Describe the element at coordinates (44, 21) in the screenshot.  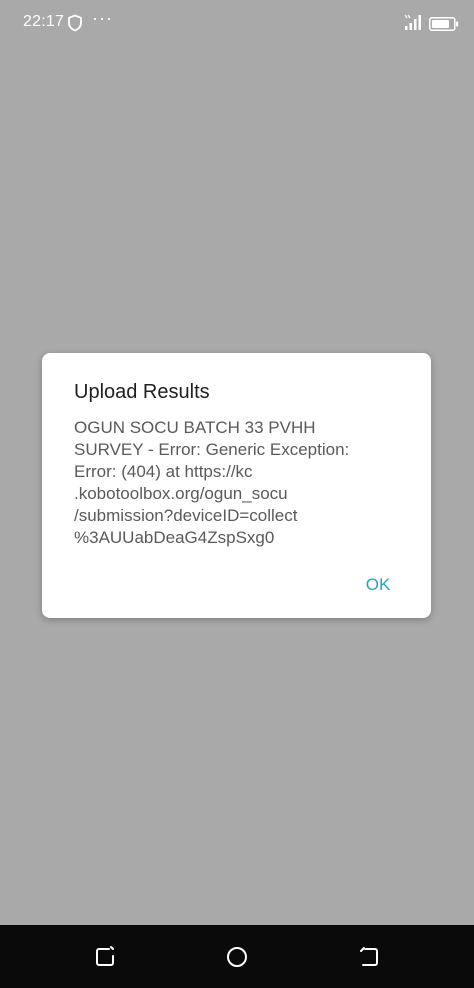
I see `status-time: 22:17` at that location.